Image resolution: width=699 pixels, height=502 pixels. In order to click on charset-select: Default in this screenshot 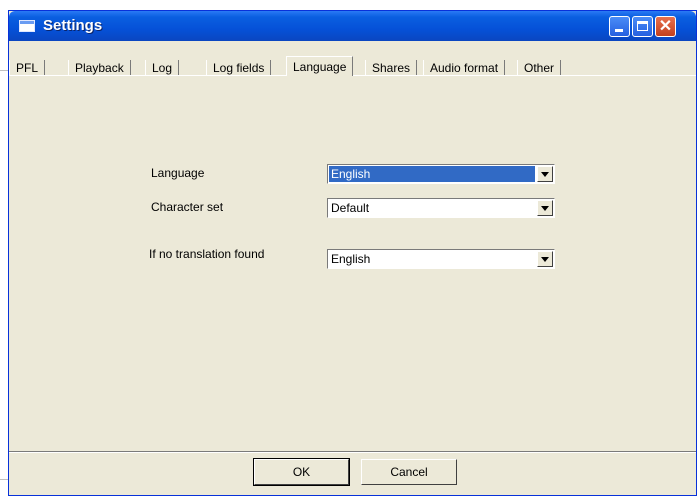, I will do `click(441, 208)`.